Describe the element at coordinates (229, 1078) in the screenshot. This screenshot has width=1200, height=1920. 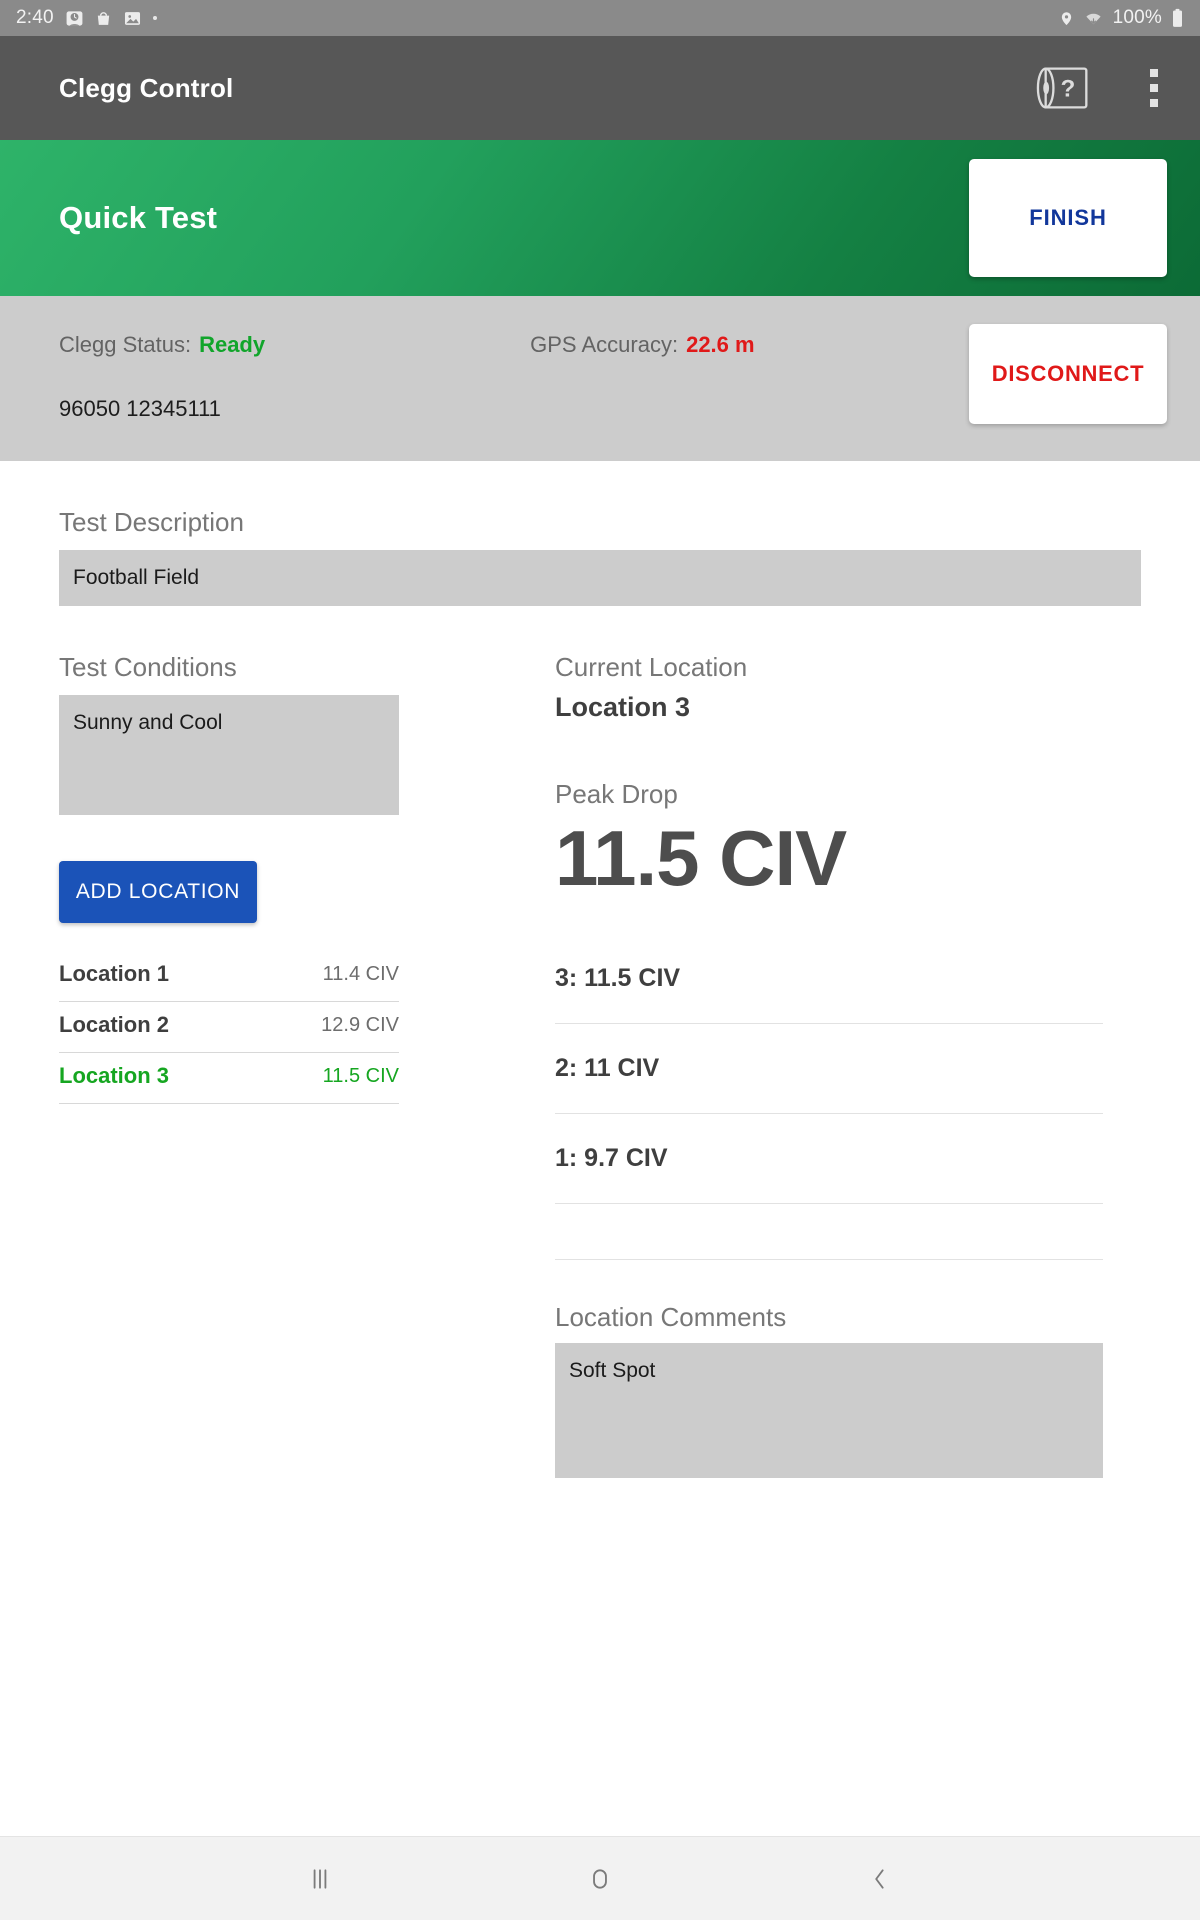
I see `list-item-selected: Location 3 11.5 CIV` at that location.